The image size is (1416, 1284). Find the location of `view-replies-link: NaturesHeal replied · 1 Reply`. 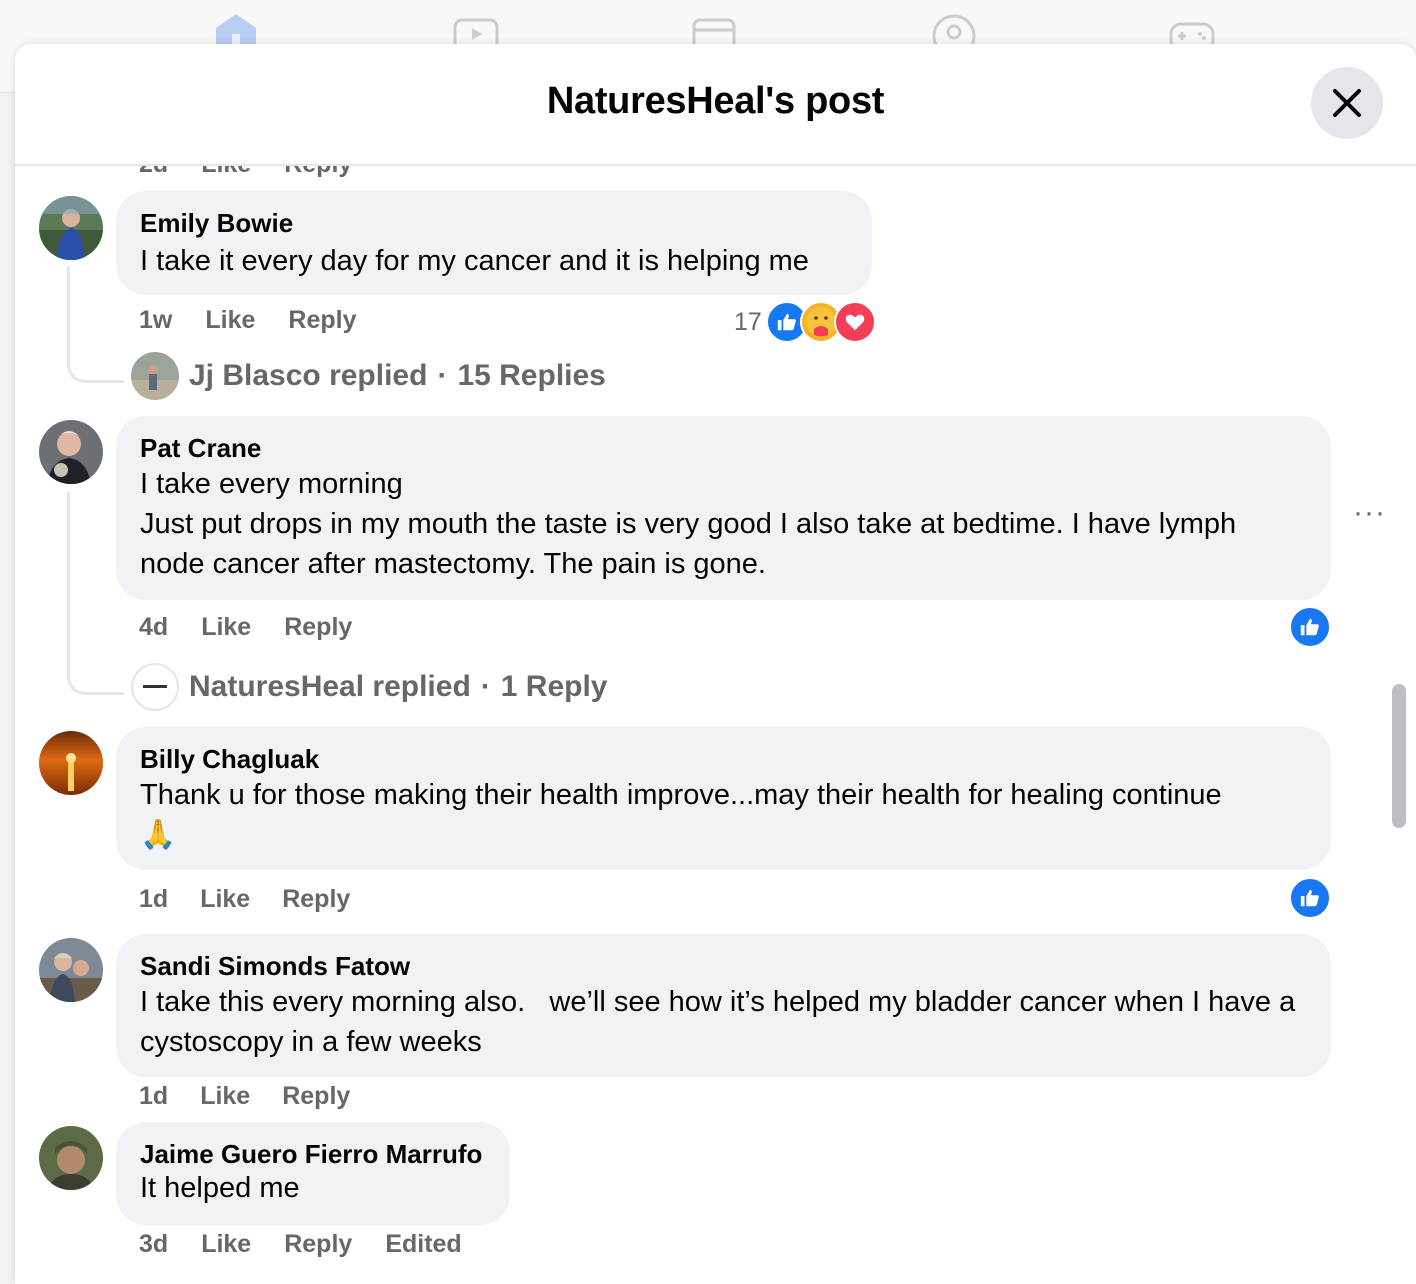

view-replies-link: NaturesHeal replied · 1 Reply is located at coordinates (369, 687).